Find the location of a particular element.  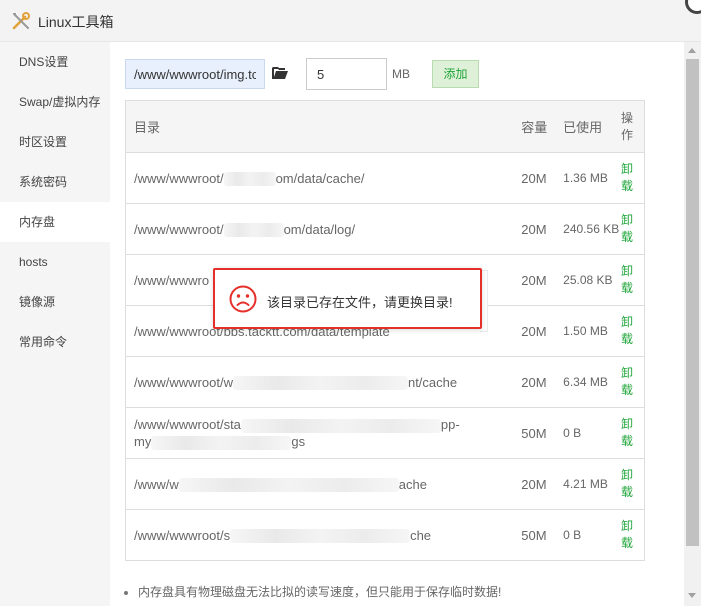

table-header-row: 目录 容量 已使用 操作 is located at coordinates (385, 126).